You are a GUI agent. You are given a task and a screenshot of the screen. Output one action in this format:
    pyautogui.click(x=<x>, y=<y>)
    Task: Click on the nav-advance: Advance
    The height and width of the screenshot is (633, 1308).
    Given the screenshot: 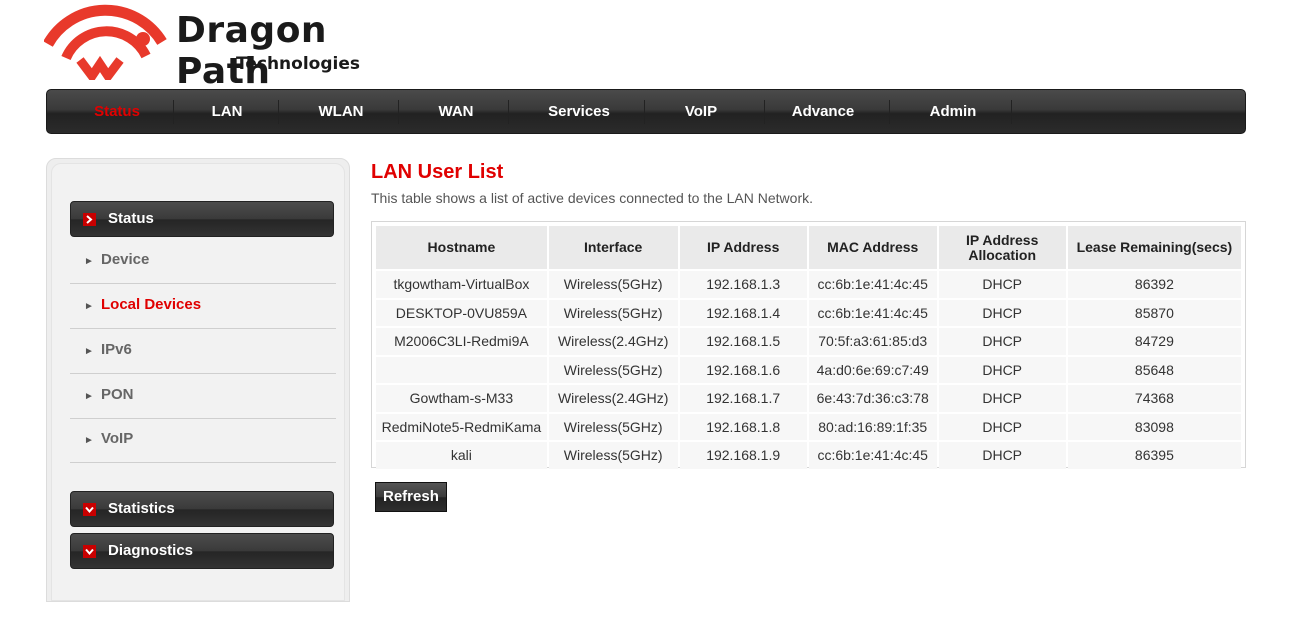 What is the action you would take?
    pyautogui.click(x=823, y=111)
    